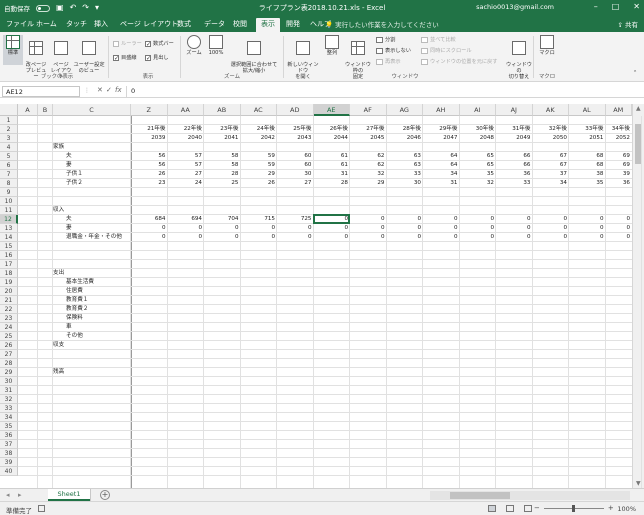 The height and width of the screenshot is (515, 644). I want to click on tab-data: データ, so click(214, 24).